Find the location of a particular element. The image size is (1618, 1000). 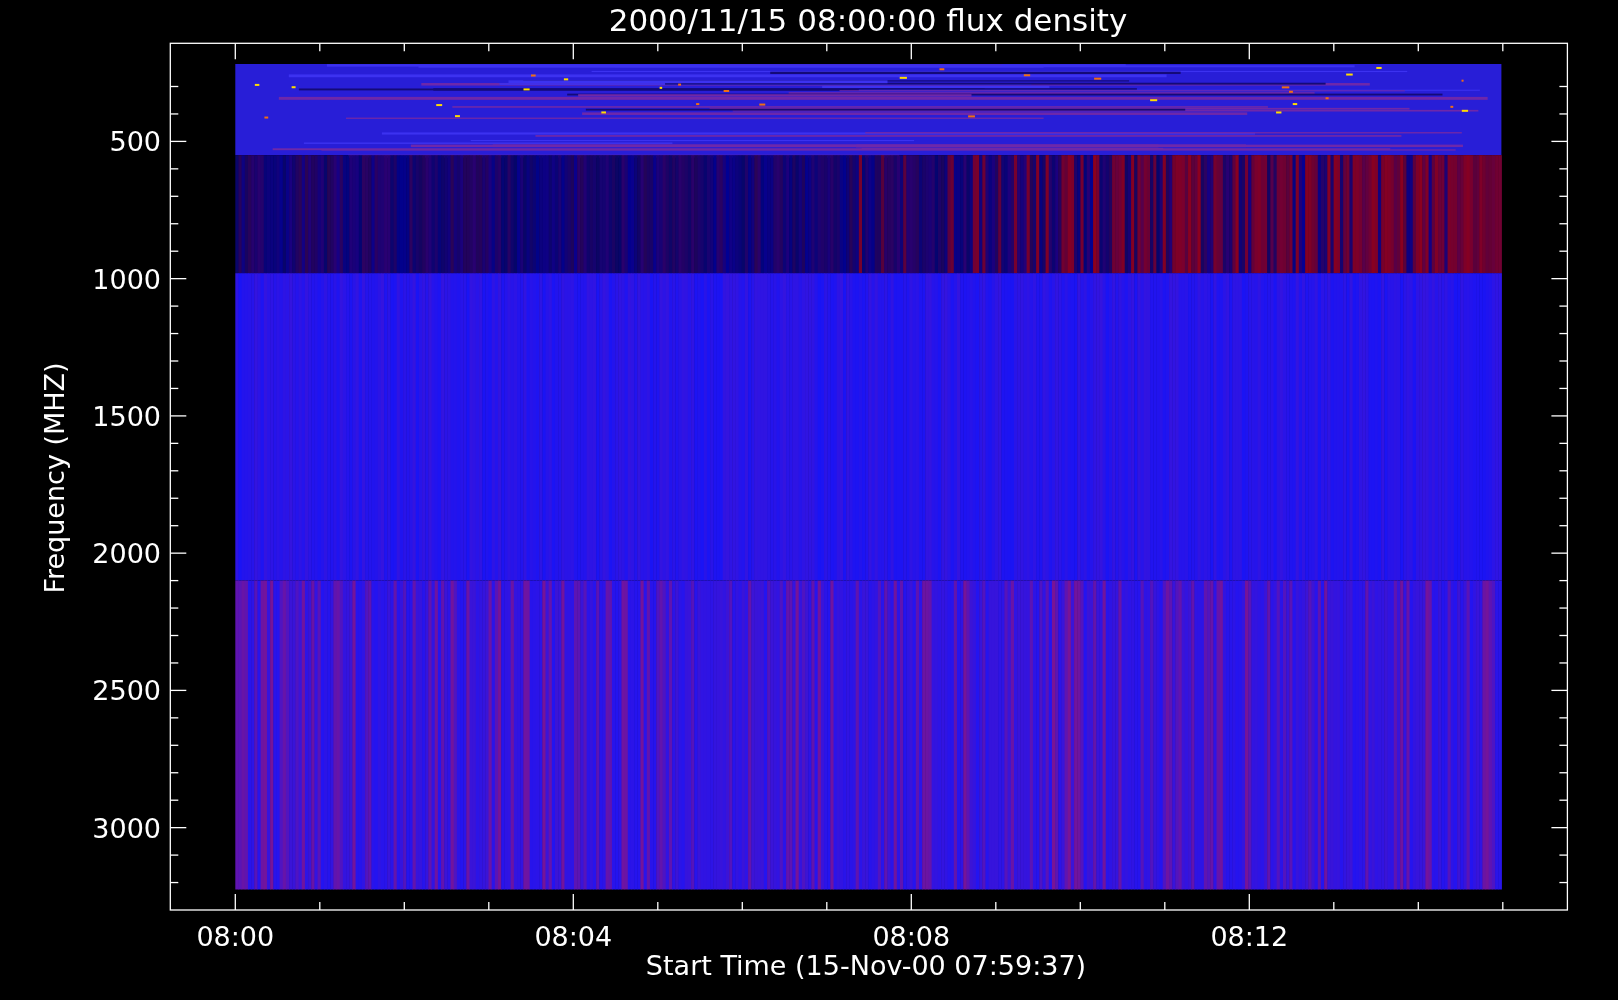

tick-label: 500 is located at coordinates (135, 142).